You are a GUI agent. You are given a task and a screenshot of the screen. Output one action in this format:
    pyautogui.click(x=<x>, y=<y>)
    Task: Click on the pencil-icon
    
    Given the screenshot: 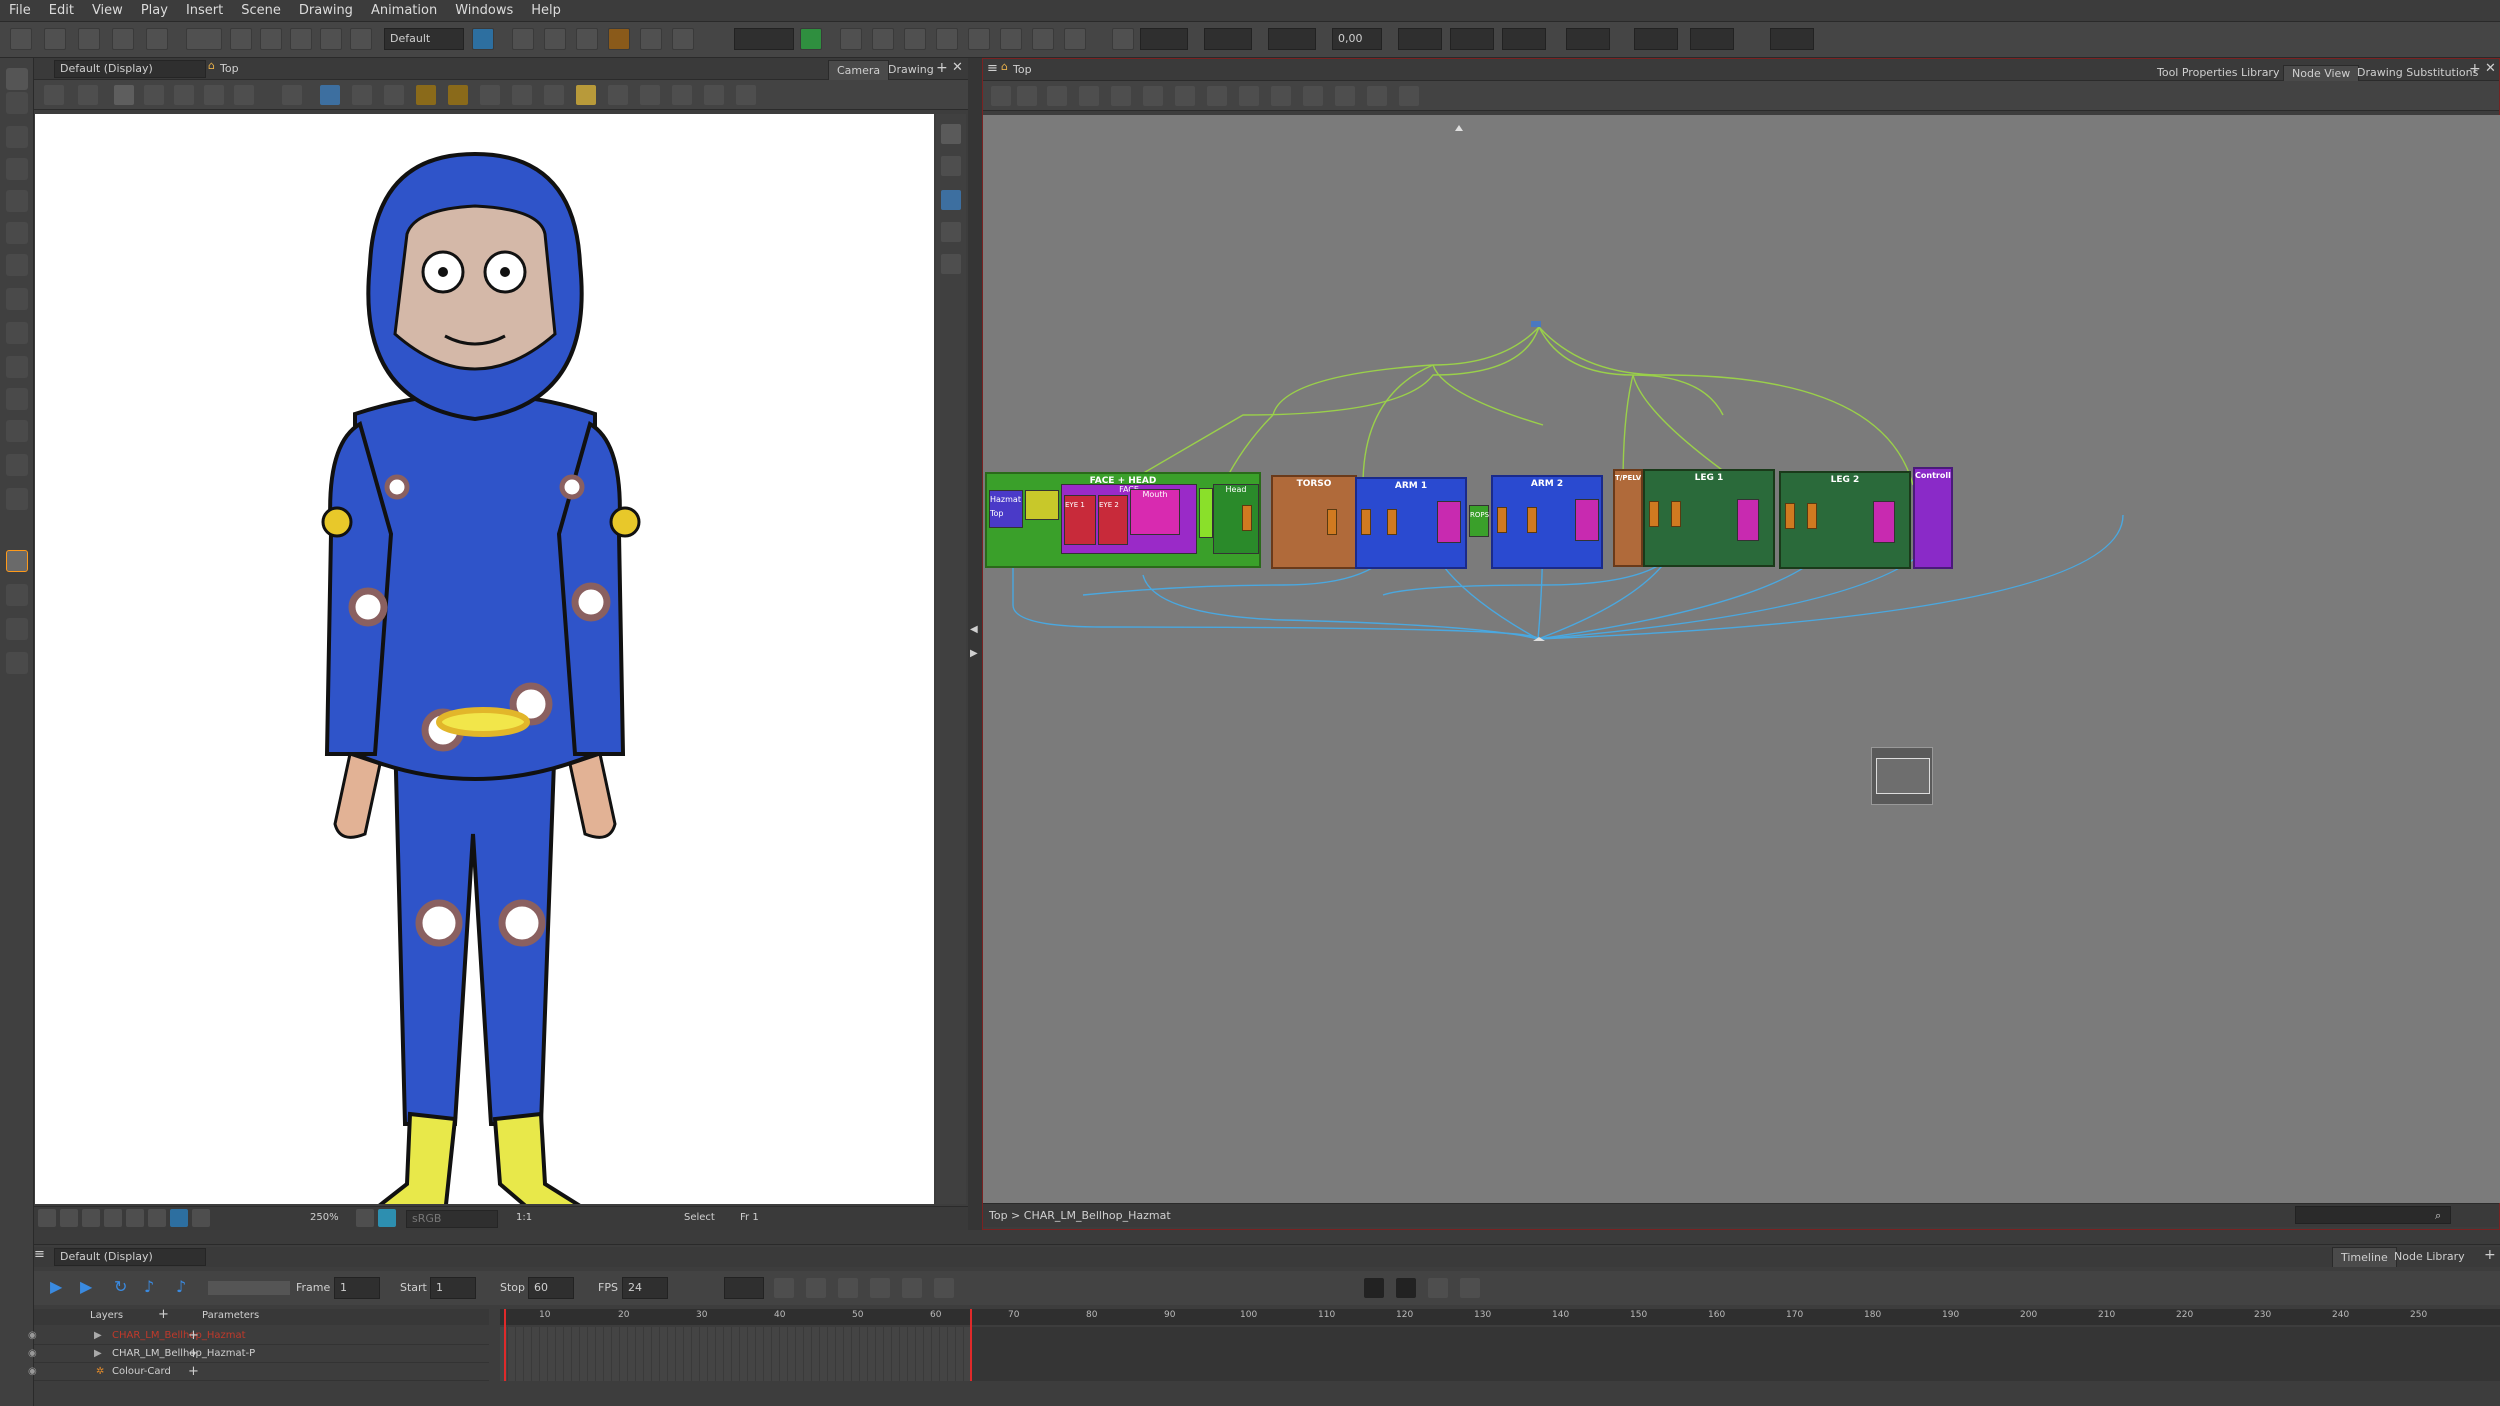 What is the action you would take?
    pyautogui.click(x=17, y=169)
    